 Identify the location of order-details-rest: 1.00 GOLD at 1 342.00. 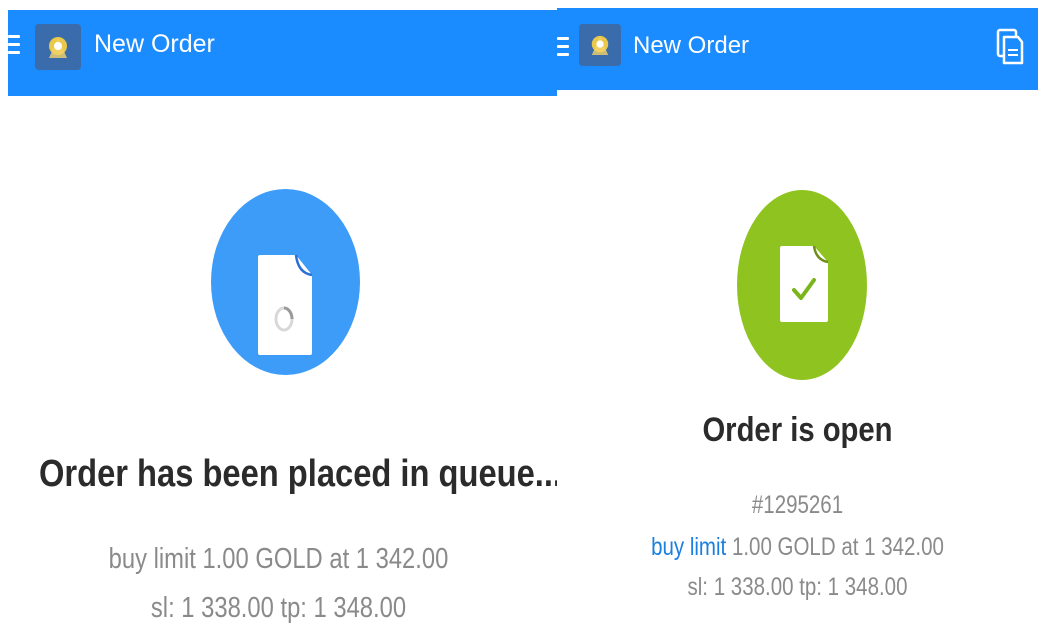
(835, 547).